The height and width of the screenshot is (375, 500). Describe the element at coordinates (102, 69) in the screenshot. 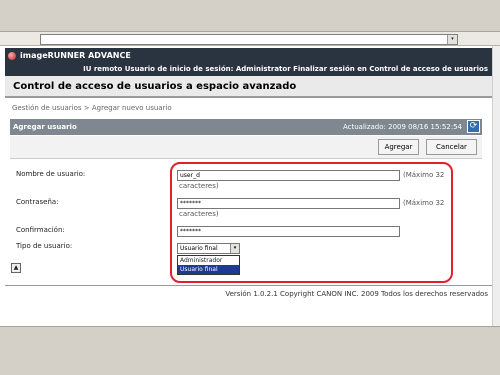

I see `remote-ui-link: IU remoto` at that location.